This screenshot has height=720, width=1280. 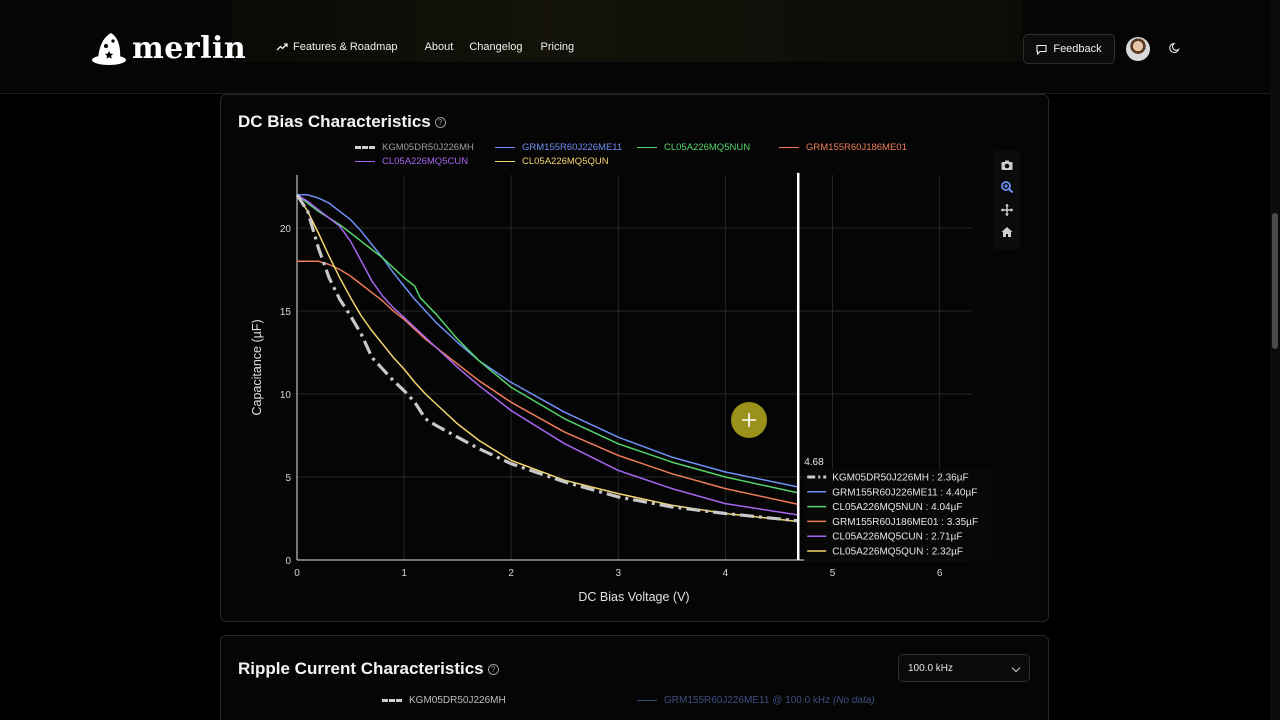 I want to click on dc-bias-title: DC Bias Characteristics ?, so click(x=342, y=122).